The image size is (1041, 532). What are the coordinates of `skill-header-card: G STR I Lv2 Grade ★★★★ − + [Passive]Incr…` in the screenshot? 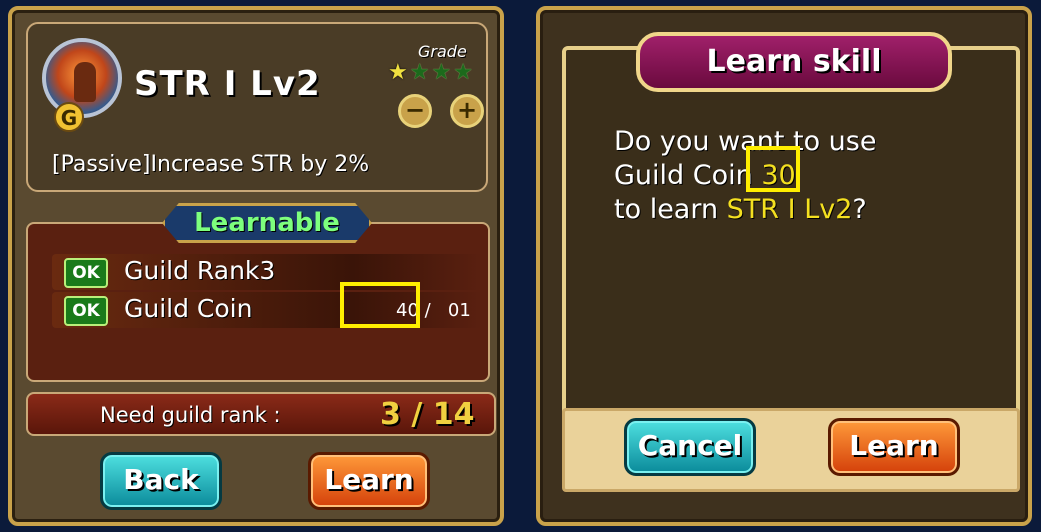 It's located at (257, 107).